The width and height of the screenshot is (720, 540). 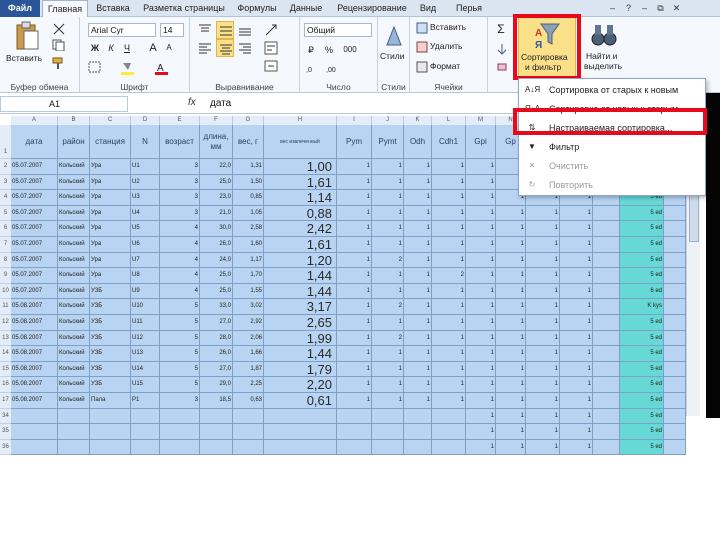 I want to click on italic-button: К, so click(x=111, y=48).